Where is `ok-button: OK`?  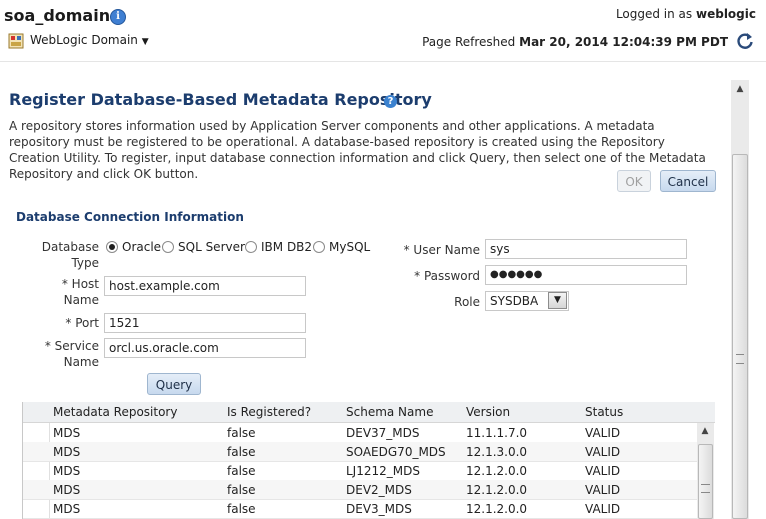 ok-button: OK is located at coordinates (634, 181).